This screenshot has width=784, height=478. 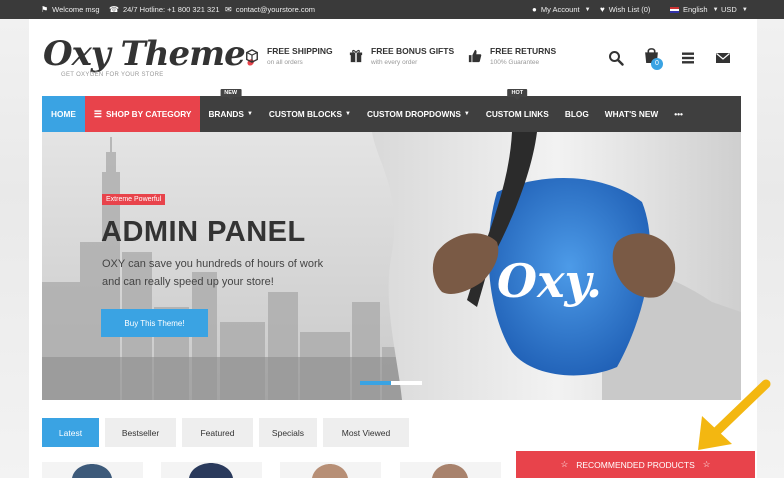 I want to click on flag-icon: ⚑, so click(x=45, y=9).